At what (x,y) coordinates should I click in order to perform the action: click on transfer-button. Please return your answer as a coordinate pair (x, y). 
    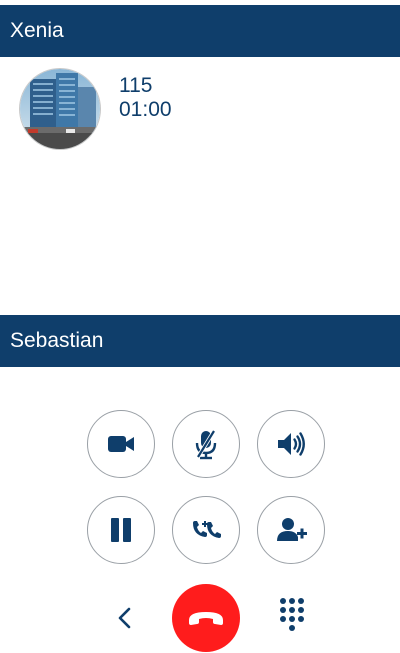
    Looking at the image, I should click on (206, 530).